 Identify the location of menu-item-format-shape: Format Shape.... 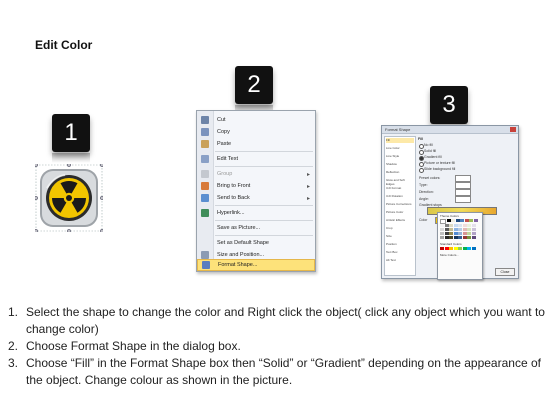
(256, 265).